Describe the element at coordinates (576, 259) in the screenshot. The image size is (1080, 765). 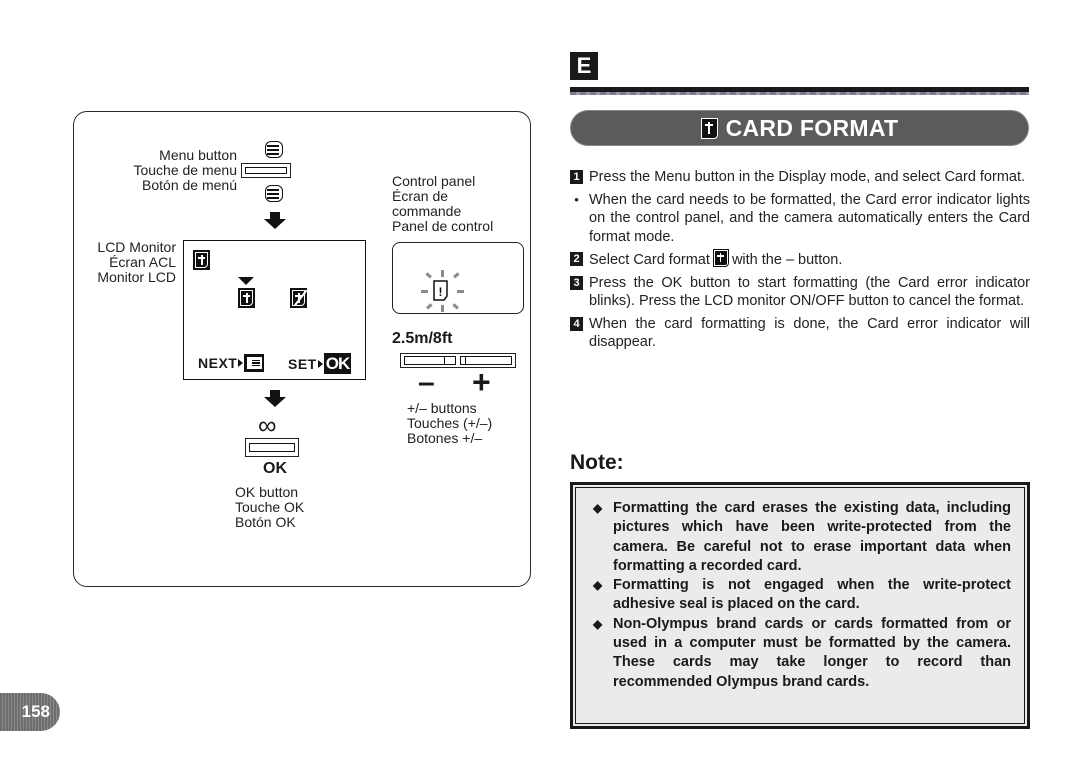
I see `step-number: 2` at that location.